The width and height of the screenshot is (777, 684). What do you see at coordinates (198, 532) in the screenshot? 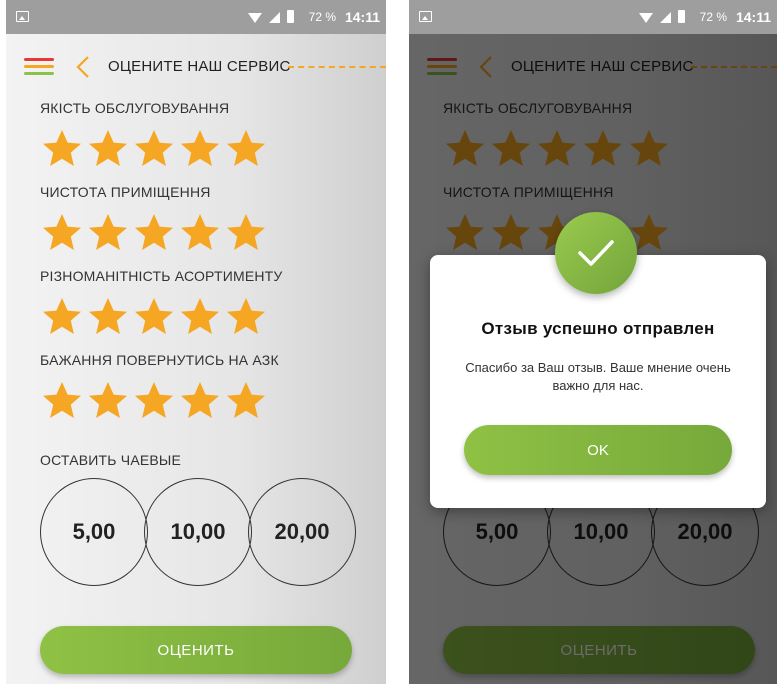
I see `tip-option-10: 10,00` at bounding box center [198, 532].